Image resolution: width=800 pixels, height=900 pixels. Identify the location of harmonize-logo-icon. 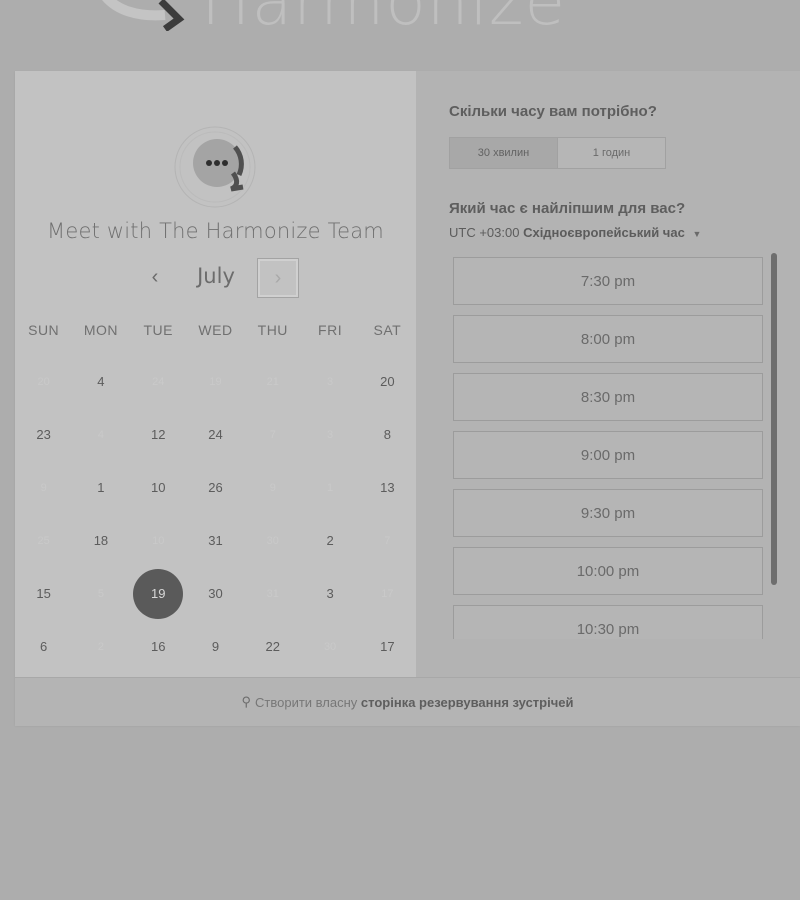
(141, 16).